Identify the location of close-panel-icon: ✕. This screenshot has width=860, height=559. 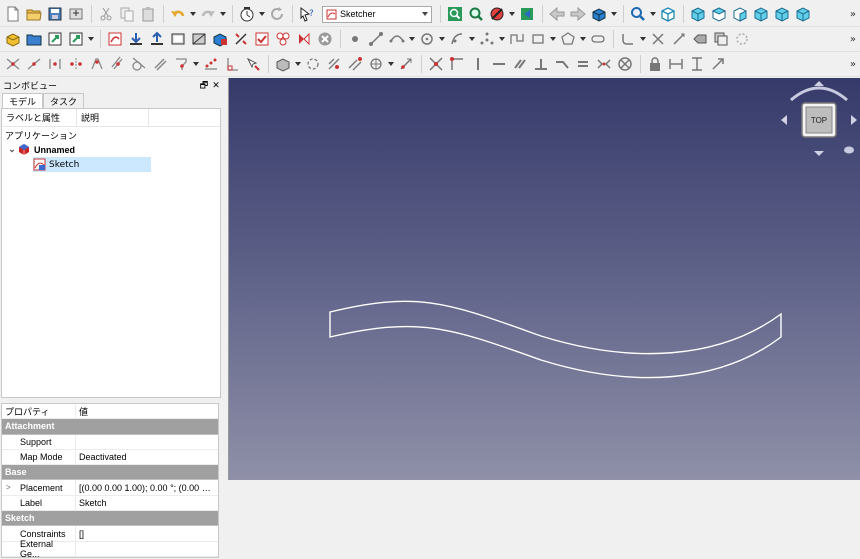
(216, 85).